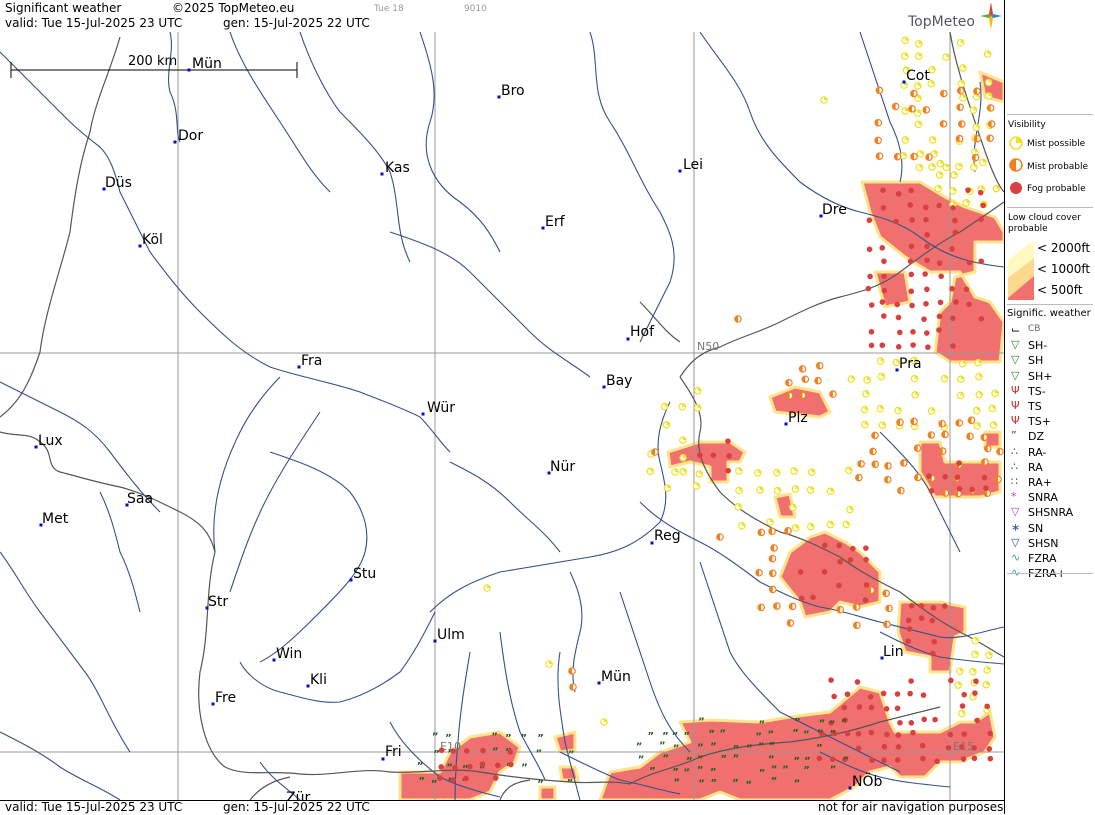 The width and height of the screenshot is (1095, 815). I want to click on copyright-text: ©2025 TopMeteo.eu, so click(233, 8).